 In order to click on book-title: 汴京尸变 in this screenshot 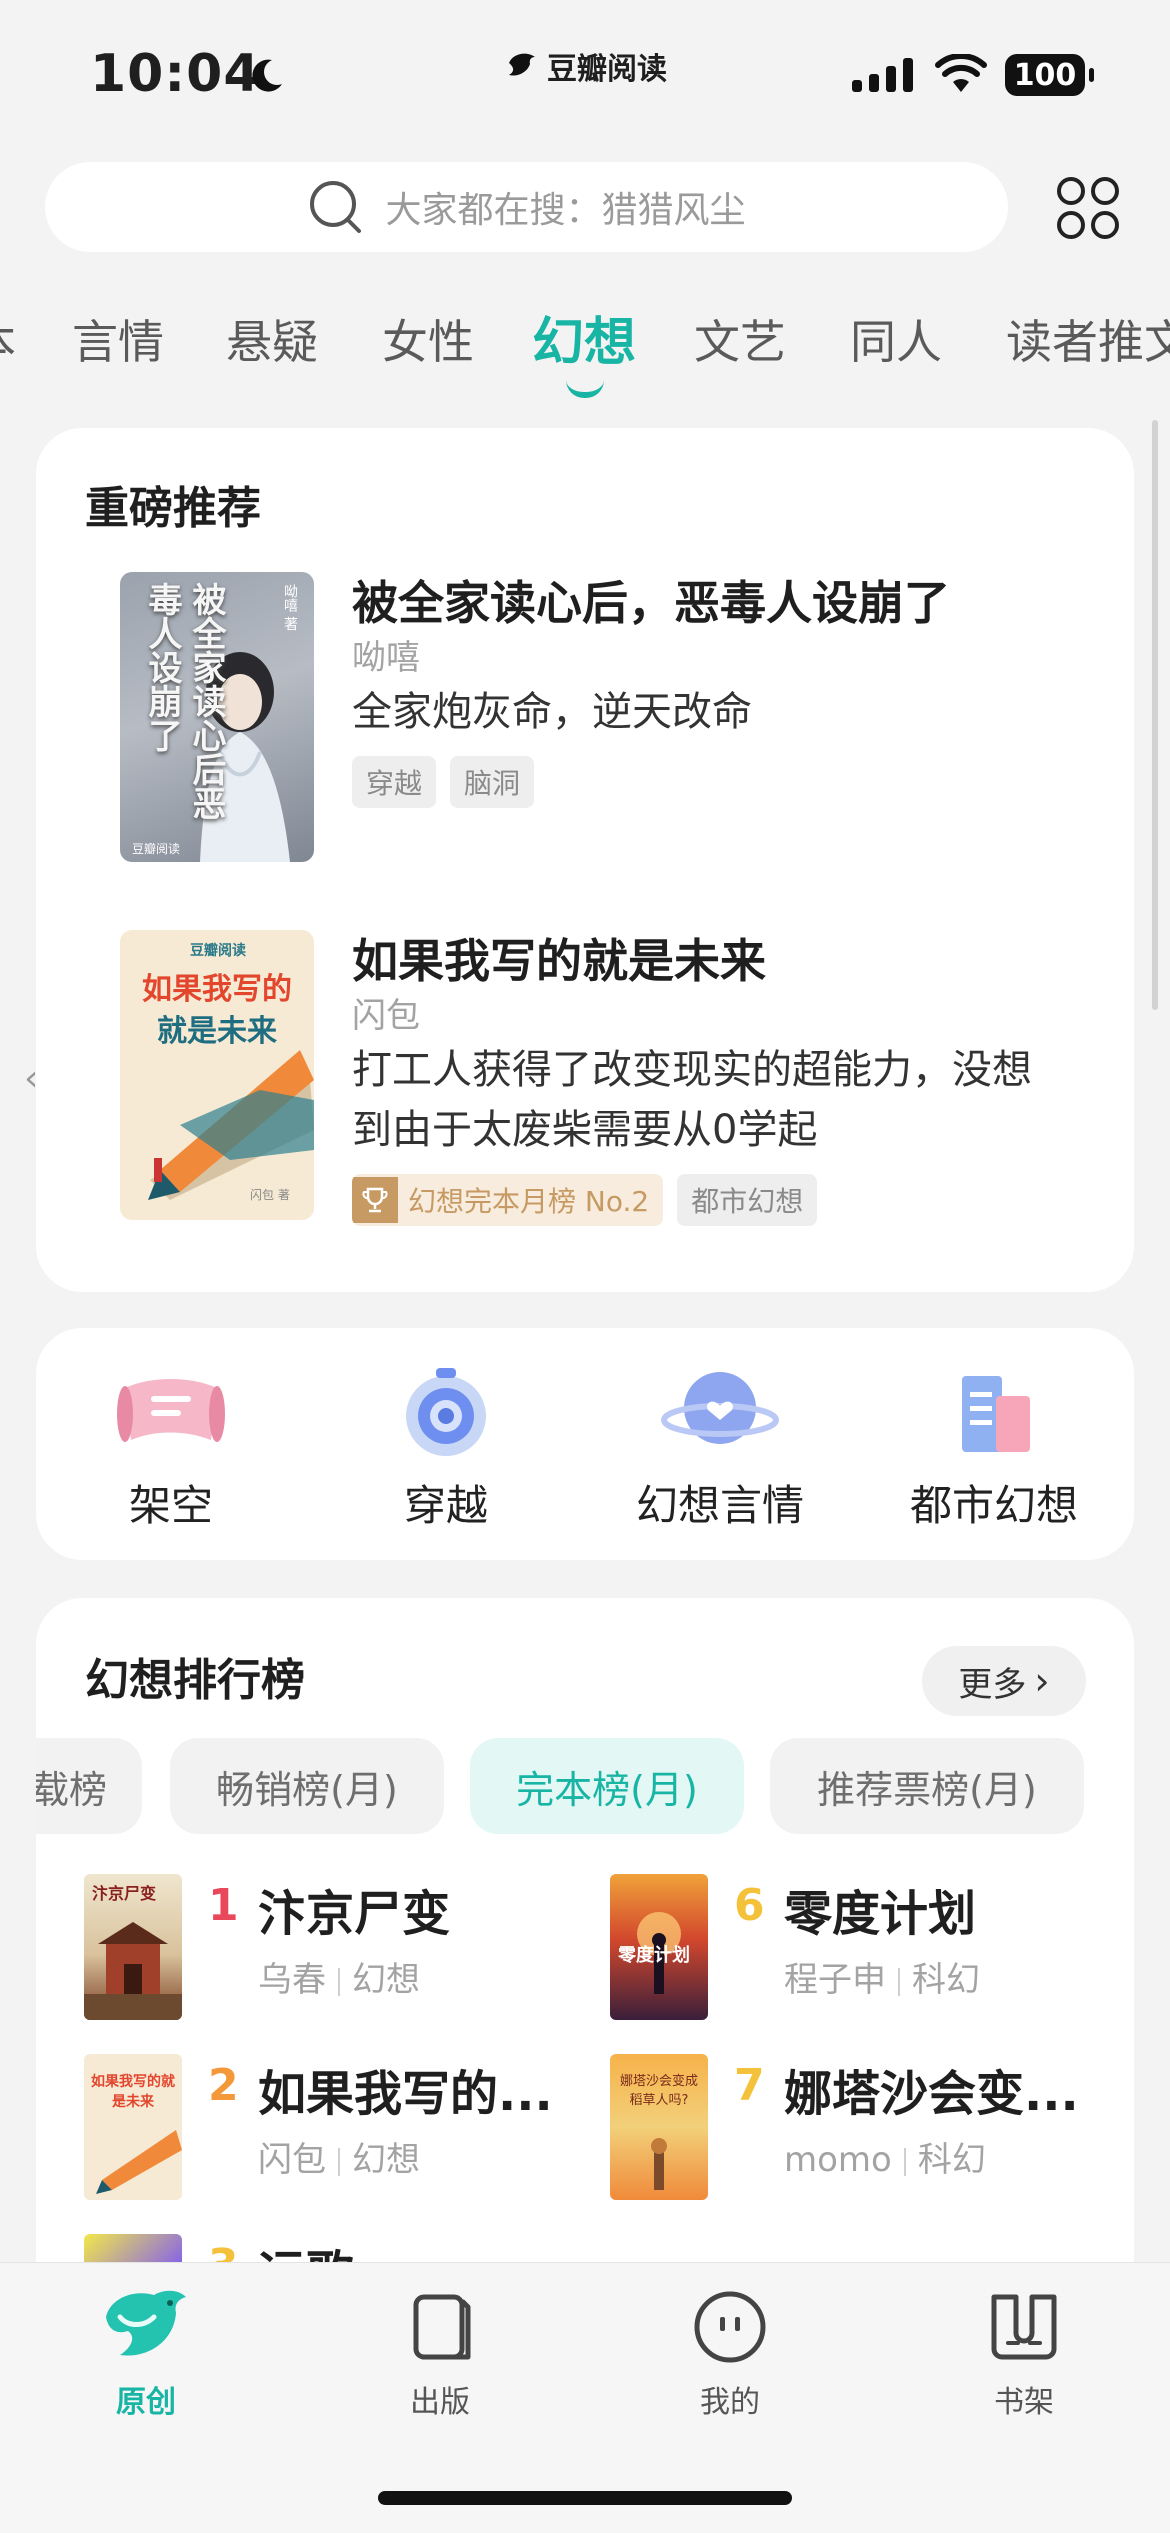, I will do `click(354, 1909)`.